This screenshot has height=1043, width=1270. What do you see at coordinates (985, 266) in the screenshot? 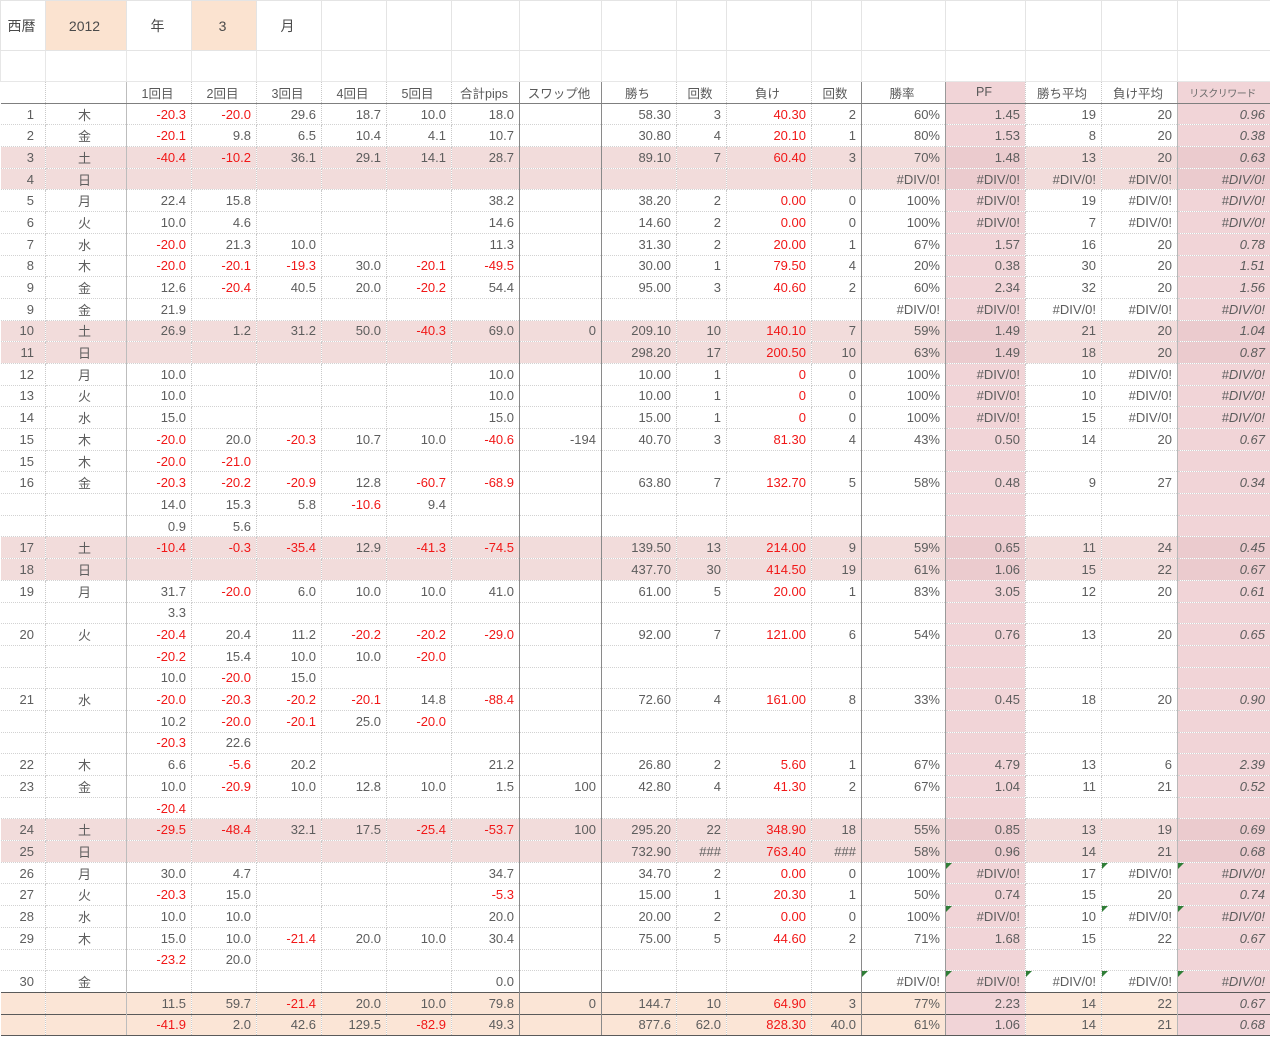
I see `cell: 0.38` at bounding box center [985, 266].